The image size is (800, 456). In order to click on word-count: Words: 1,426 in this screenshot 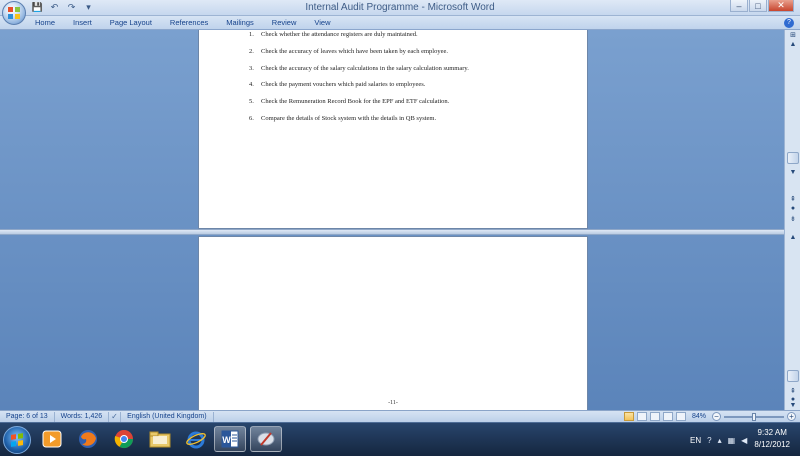, I will do `click(82, 417)`.